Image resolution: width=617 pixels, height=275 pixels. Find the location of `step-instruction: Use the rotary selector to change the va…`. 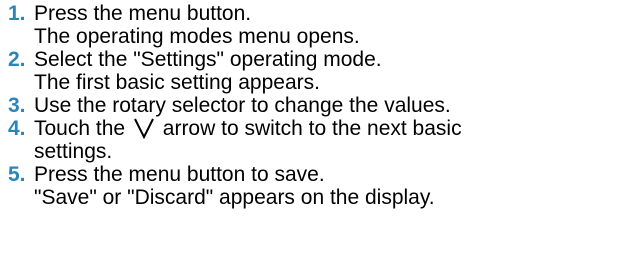

step-instruction: Use the rotary selector to change the va… is located at coordinates (242, 105).